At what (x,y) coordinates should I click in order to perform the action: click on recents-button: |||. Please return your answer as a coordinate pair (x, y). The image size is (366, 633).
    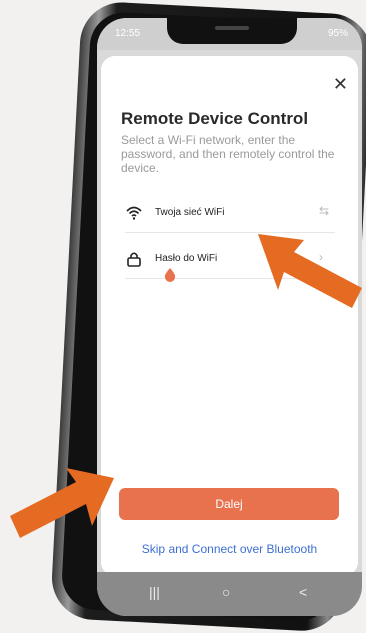
    Looking at the image, I should click on (154, 592).